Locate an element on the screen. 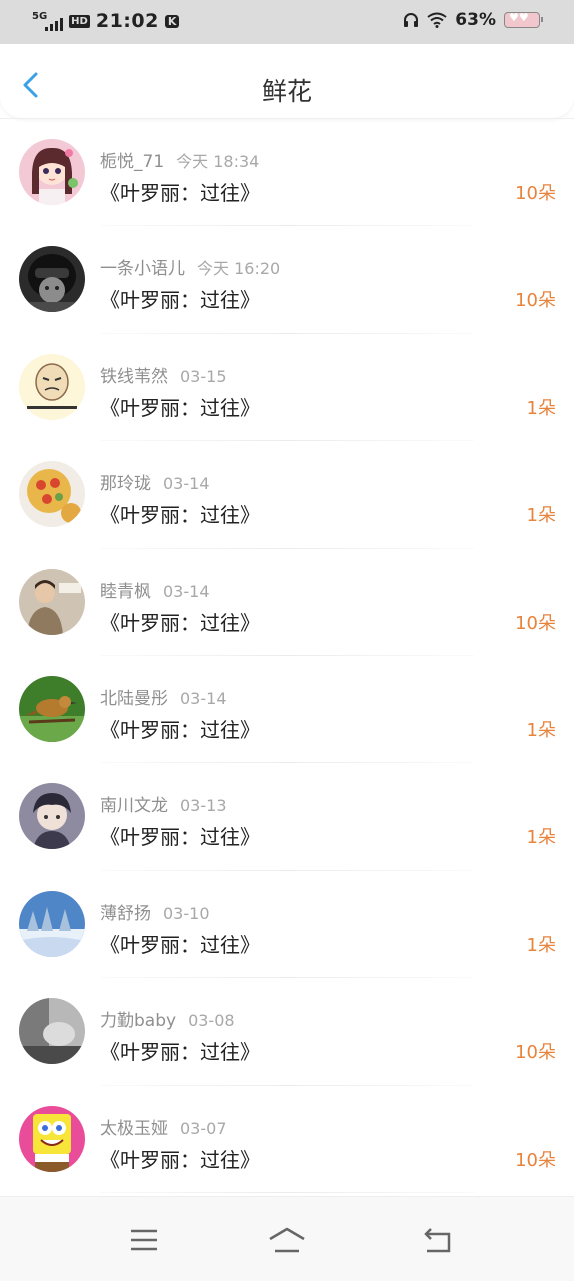 This screenshot has width=574, height=1281. sender-line: 一条小语儿 今天 16:20 is located at coordinates (190, 266).